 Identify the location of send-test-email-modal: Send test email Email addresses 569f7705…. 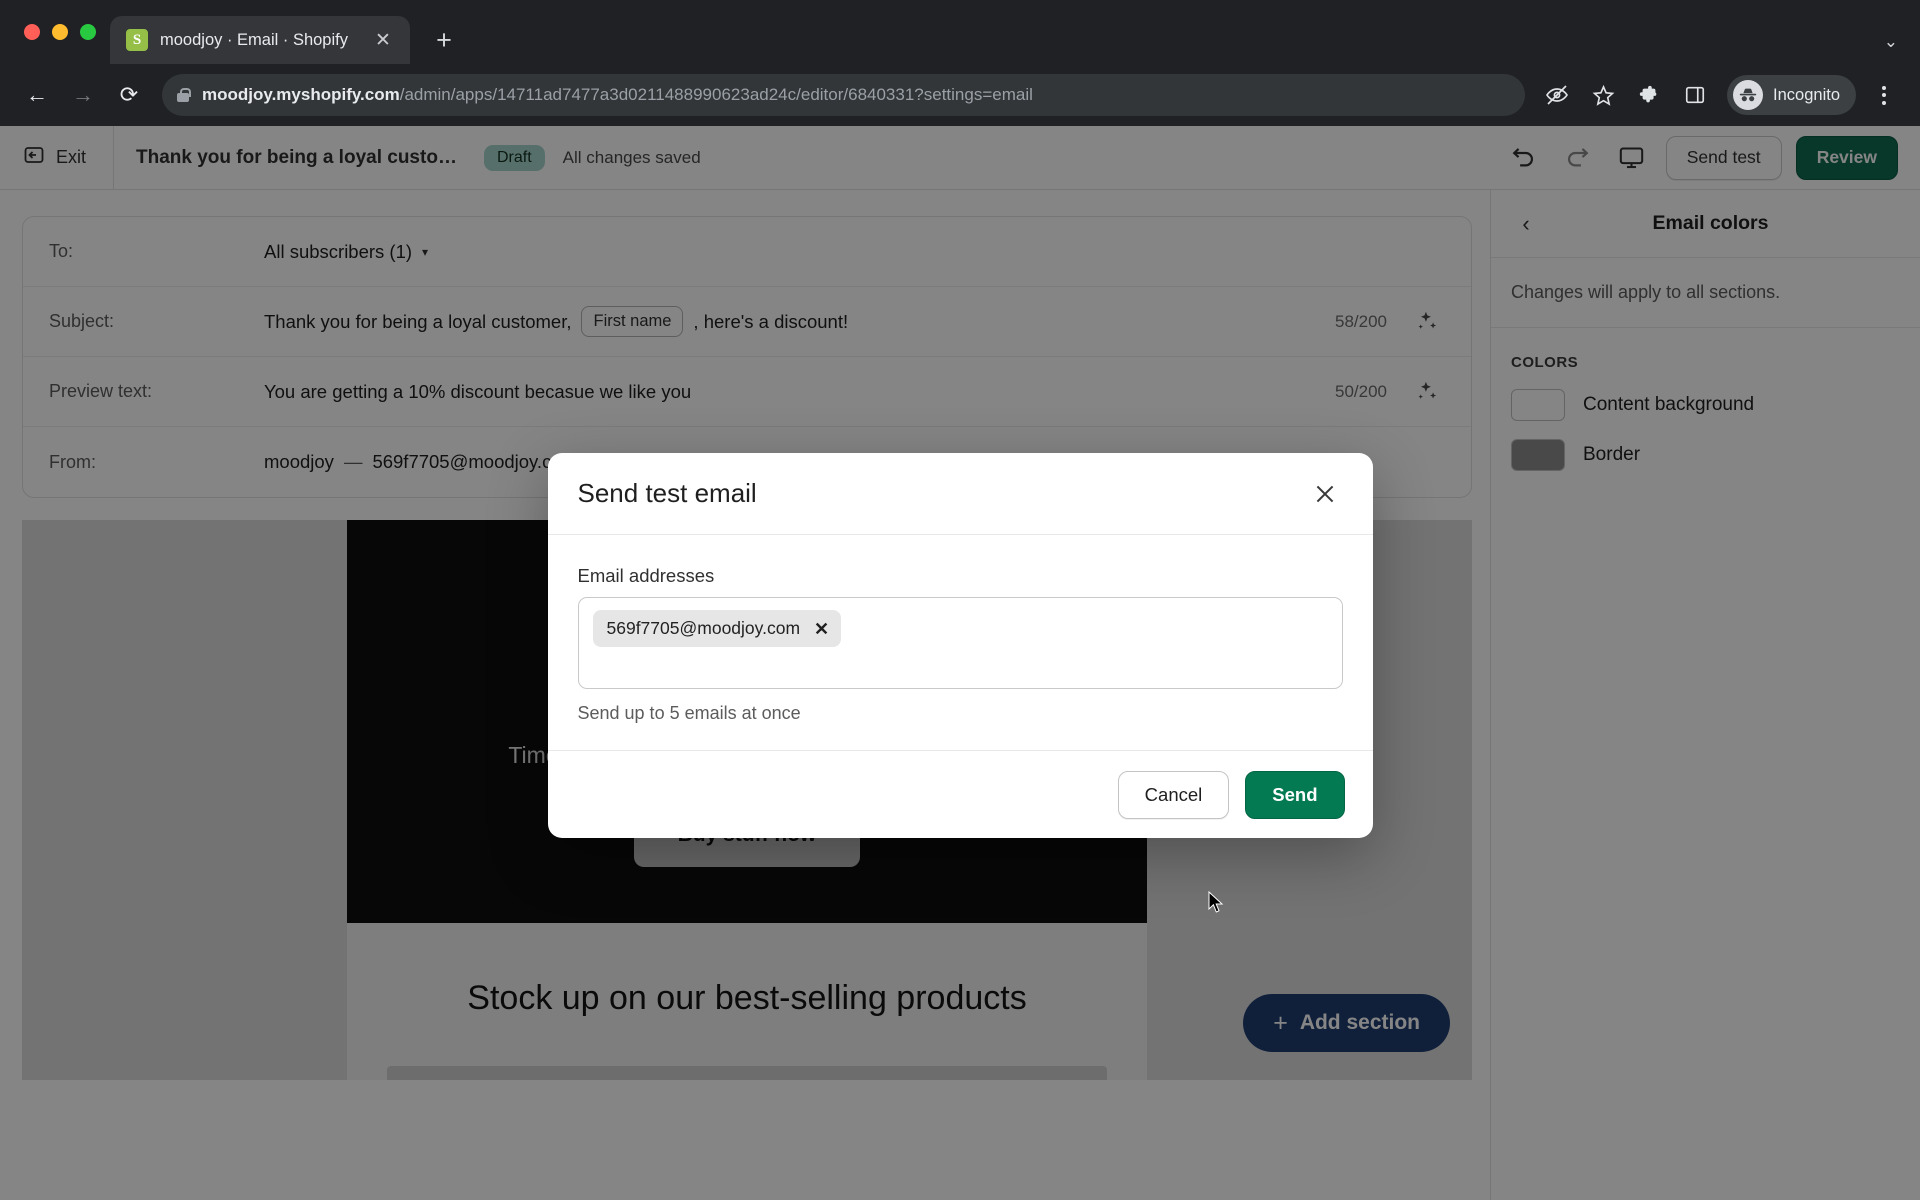
(960, 645).